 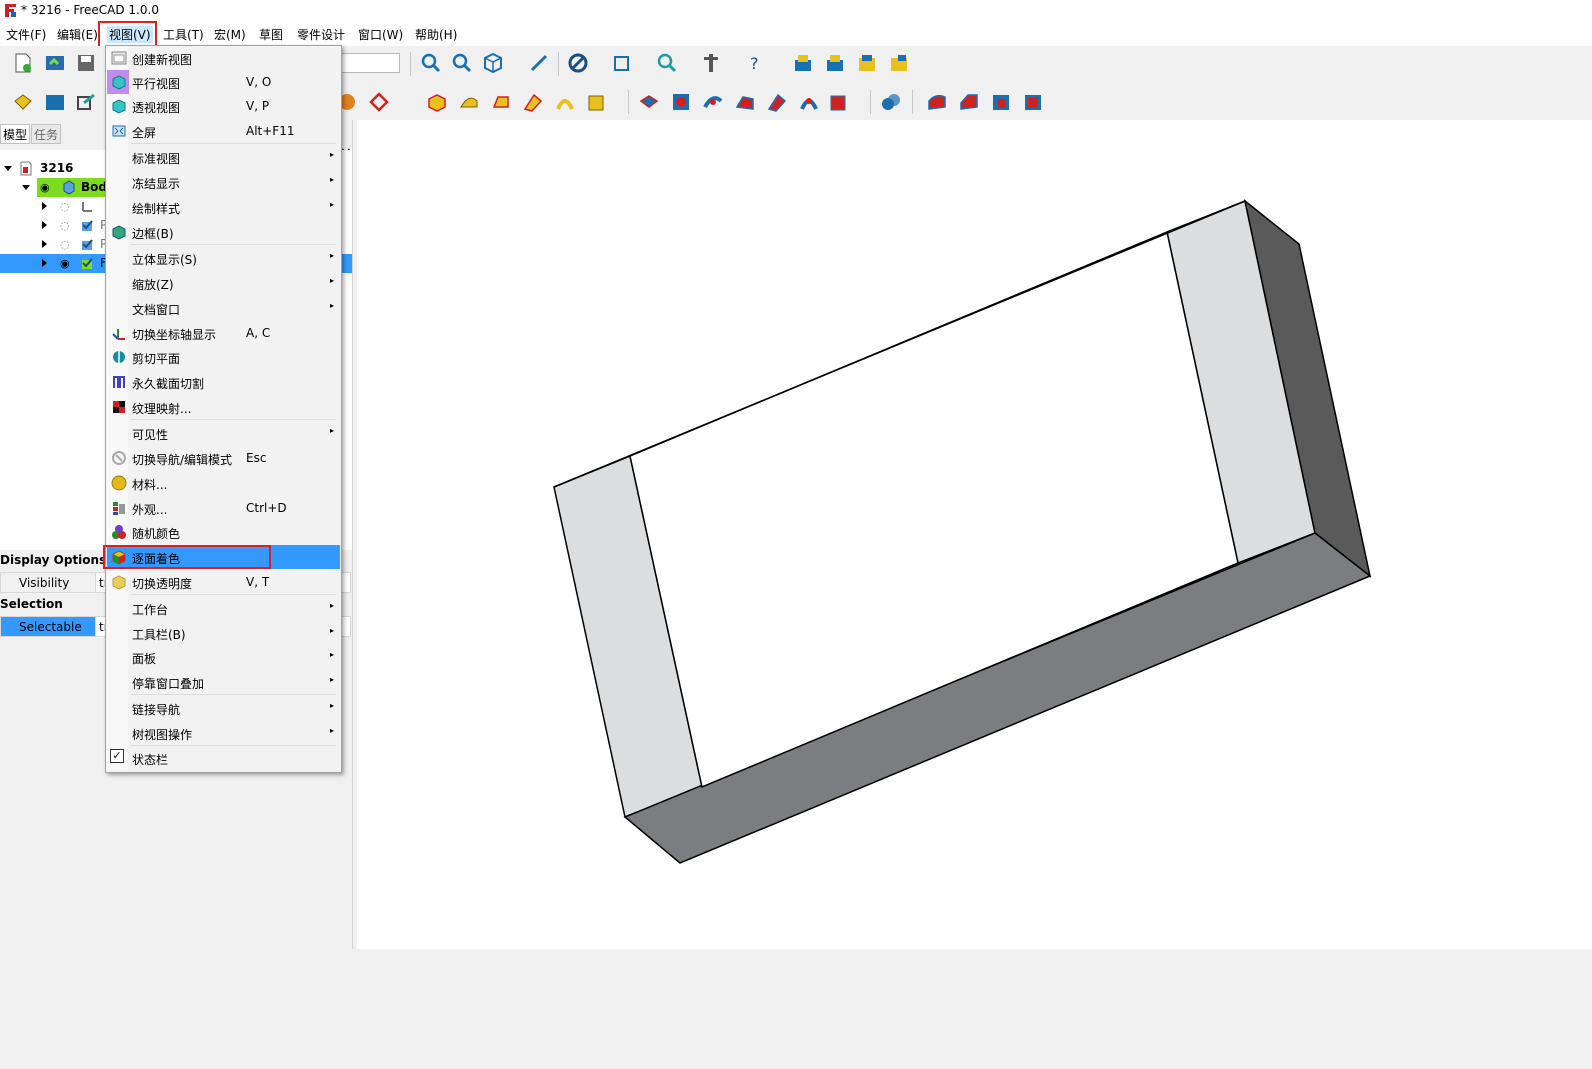 I want to click on menu-item-section-cut: 永久截面切割, so click(x=223, y=382).